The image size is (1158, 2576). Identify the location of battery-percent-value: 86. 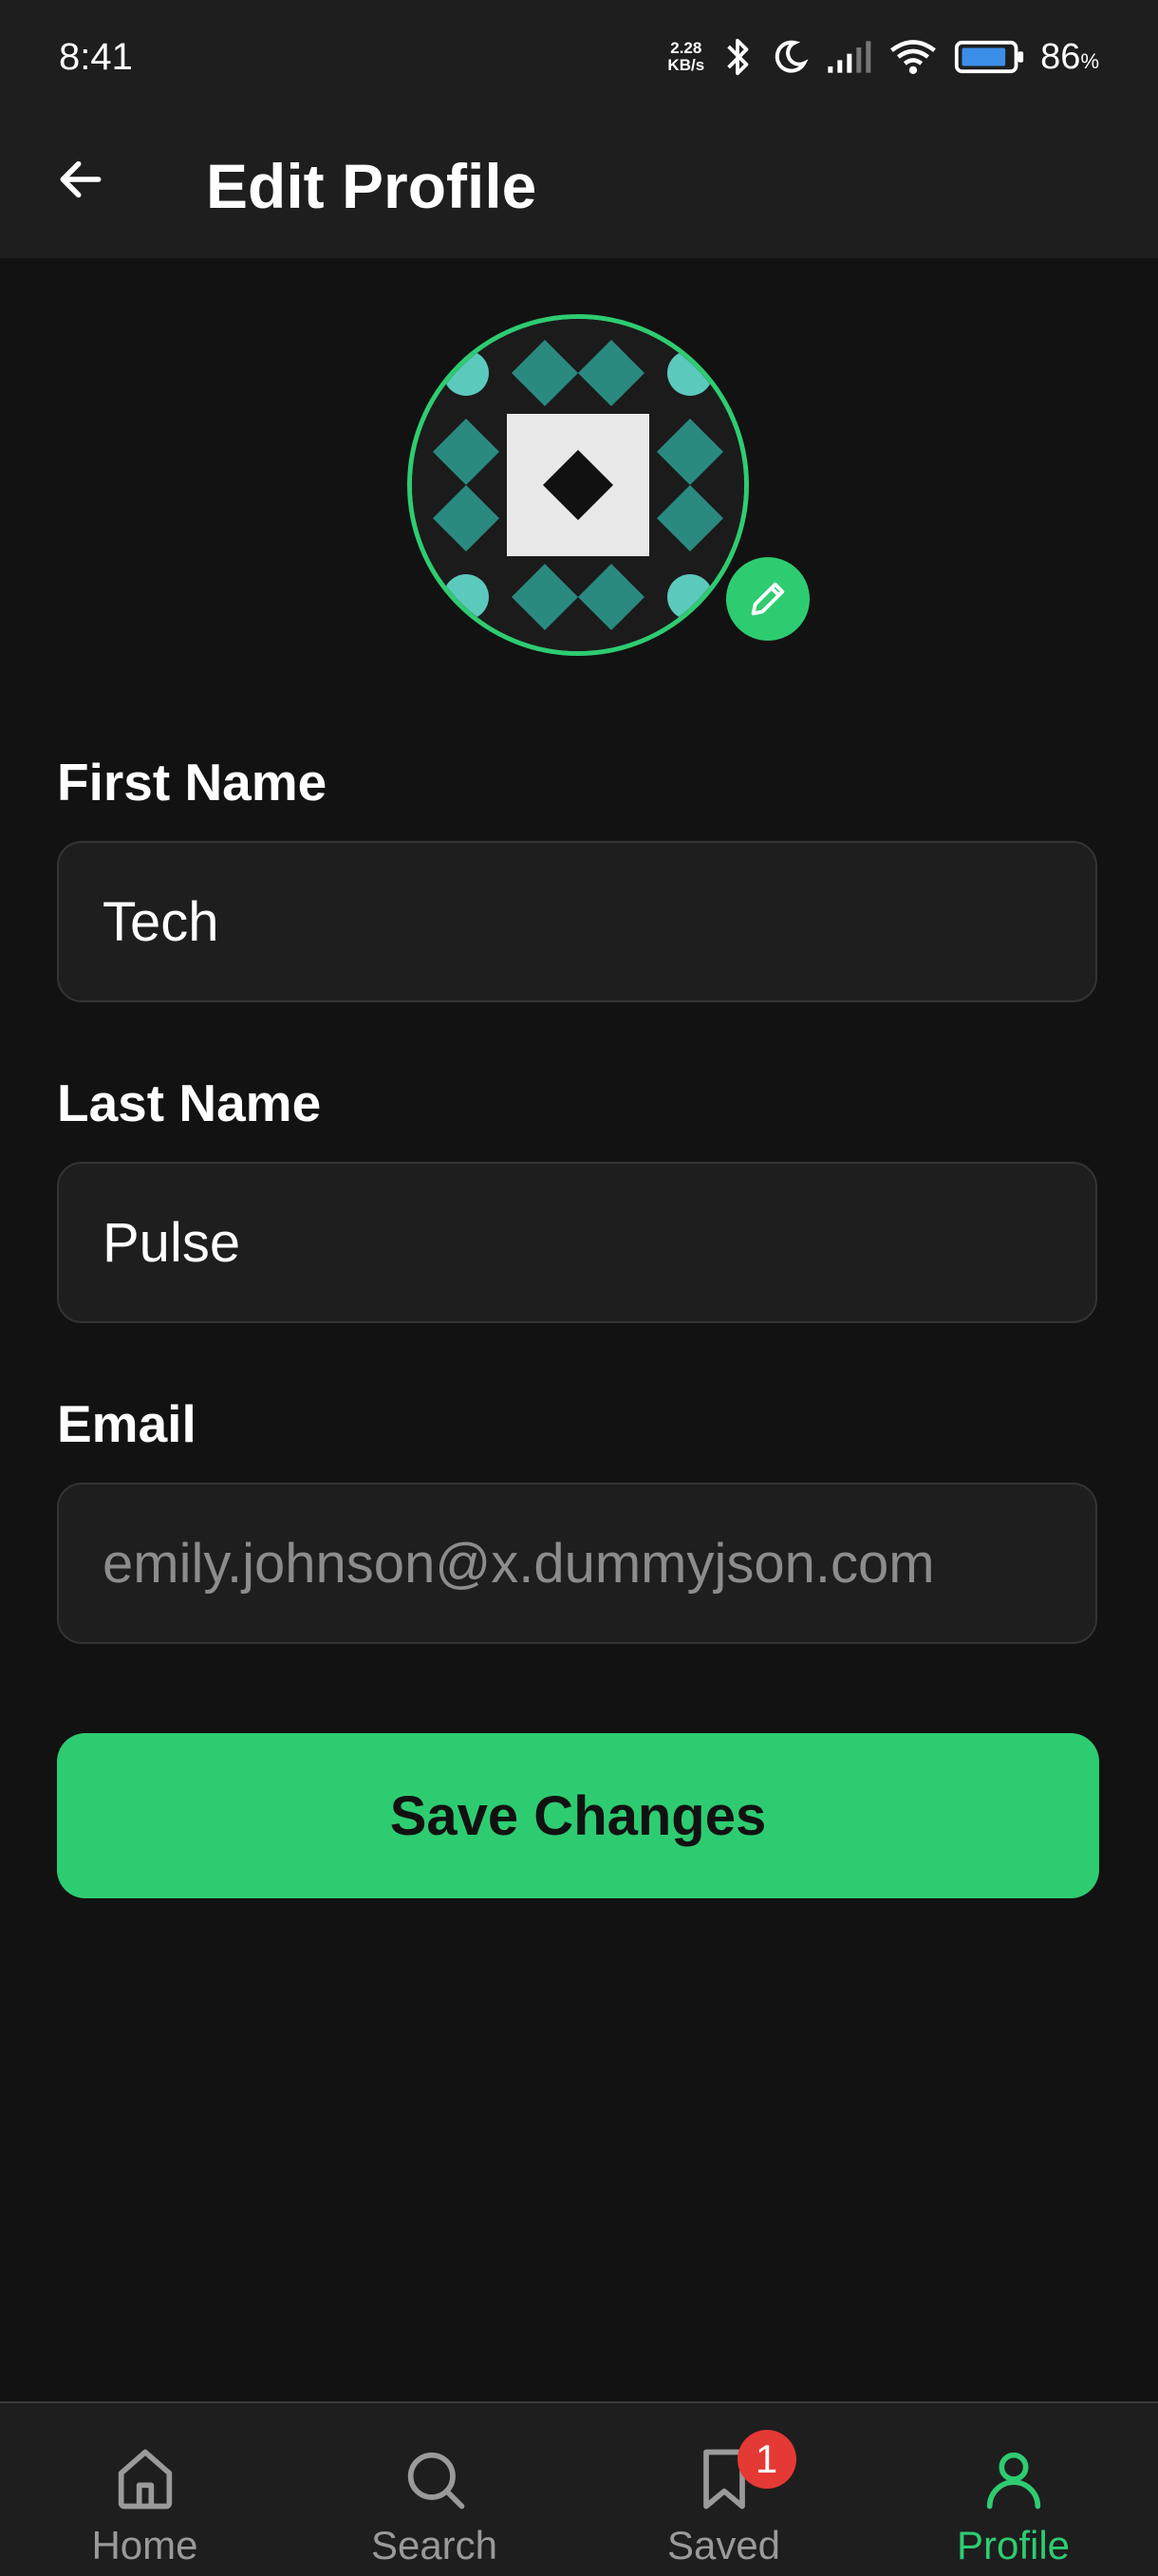
(1060, 56).